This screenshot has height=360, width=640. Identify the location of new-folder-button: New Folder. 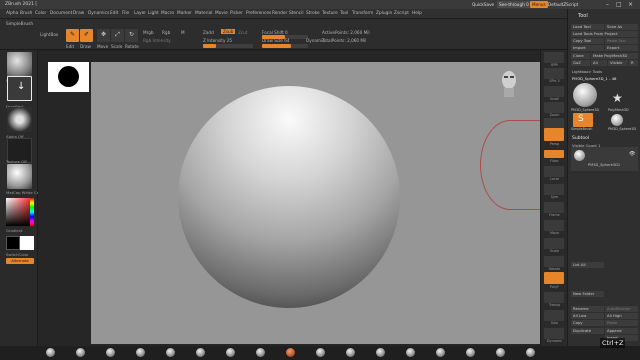
(587, 294).